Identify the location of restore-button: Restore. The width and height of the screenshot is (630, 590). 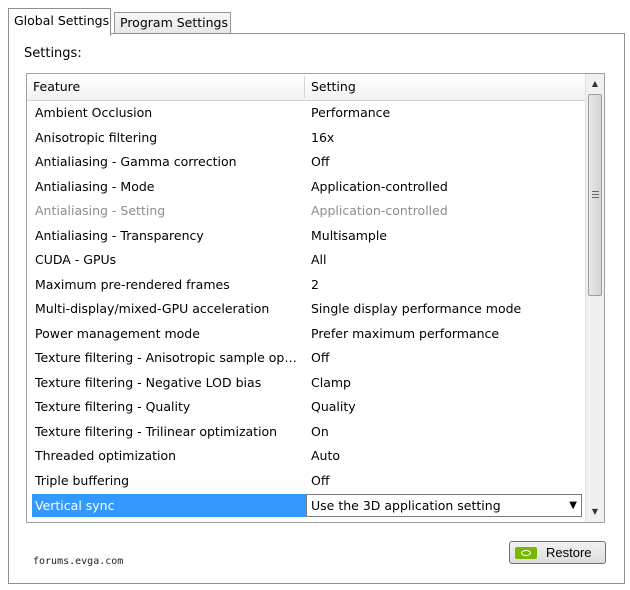
(557, 552).